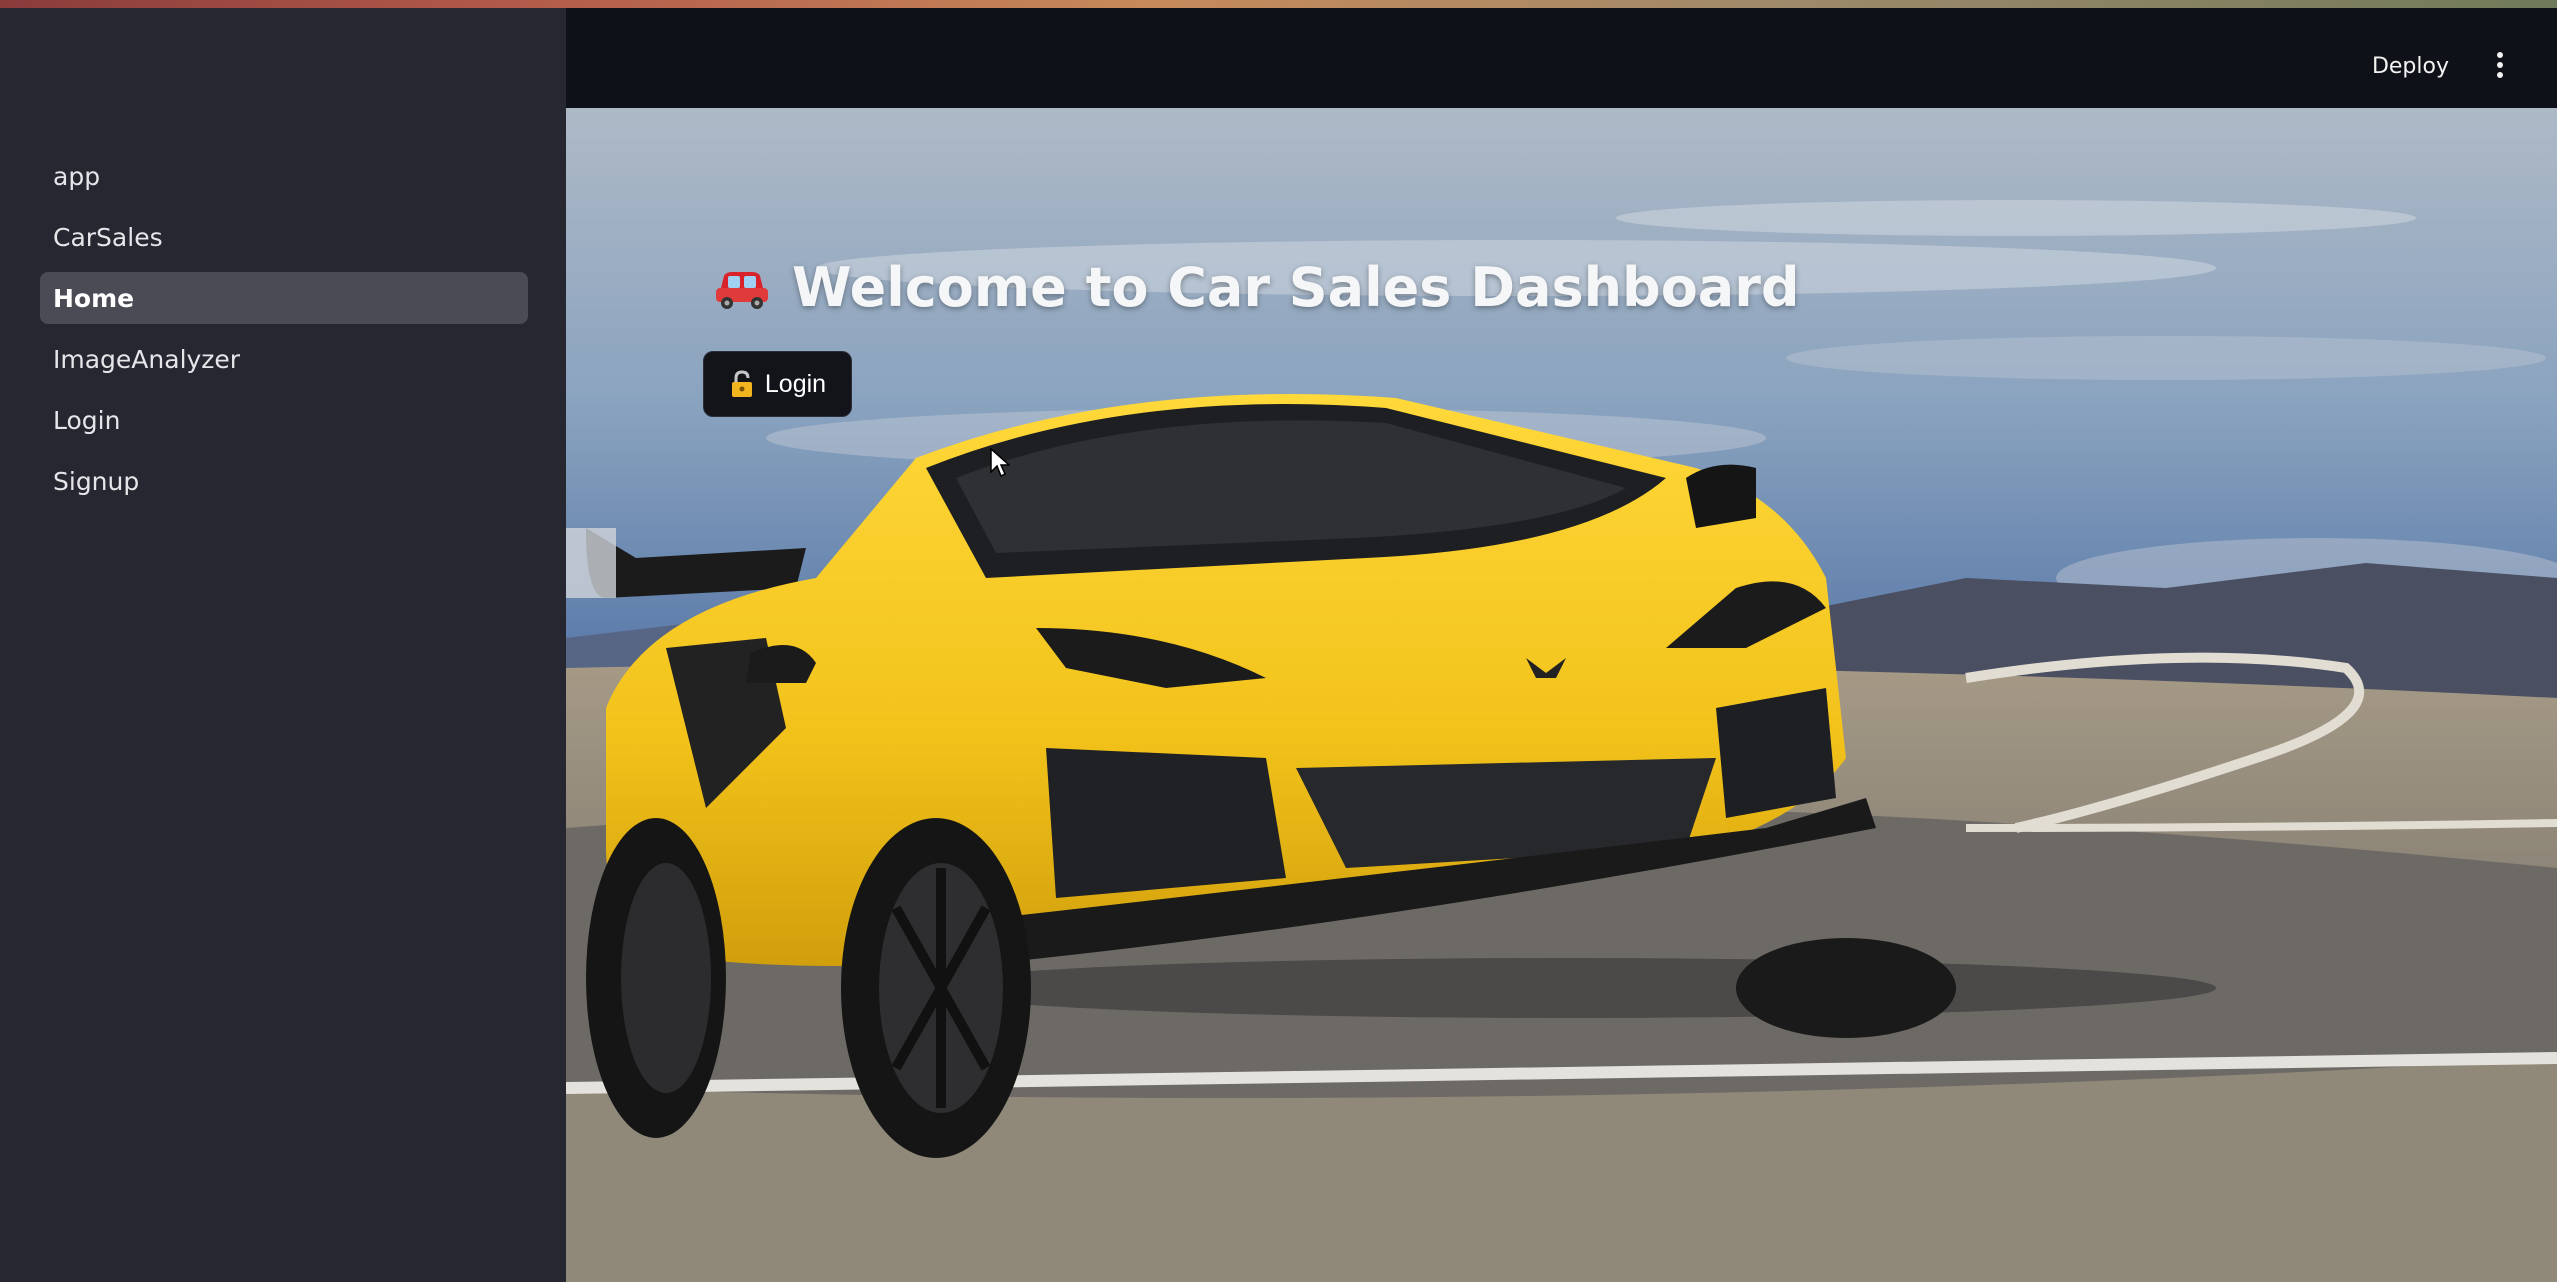  What do you see at coordinates (795, 383) in the screenshot?
I see `login-button-label: Login` at bounding box center [795, 383].